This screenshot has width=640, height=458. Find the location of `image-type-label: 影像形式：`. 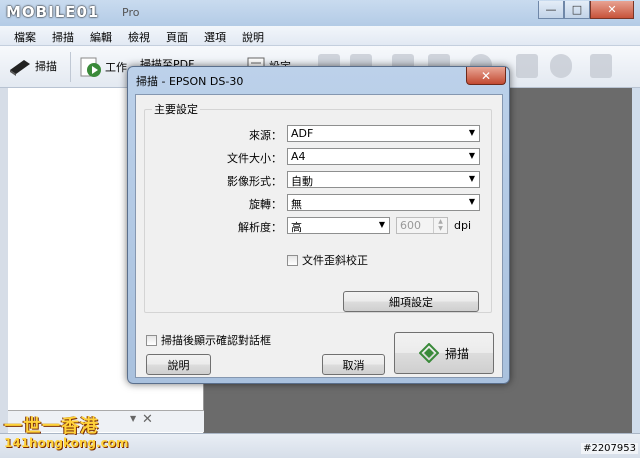

image-type-label: 影像形式： is located at coordinates (254, 181).